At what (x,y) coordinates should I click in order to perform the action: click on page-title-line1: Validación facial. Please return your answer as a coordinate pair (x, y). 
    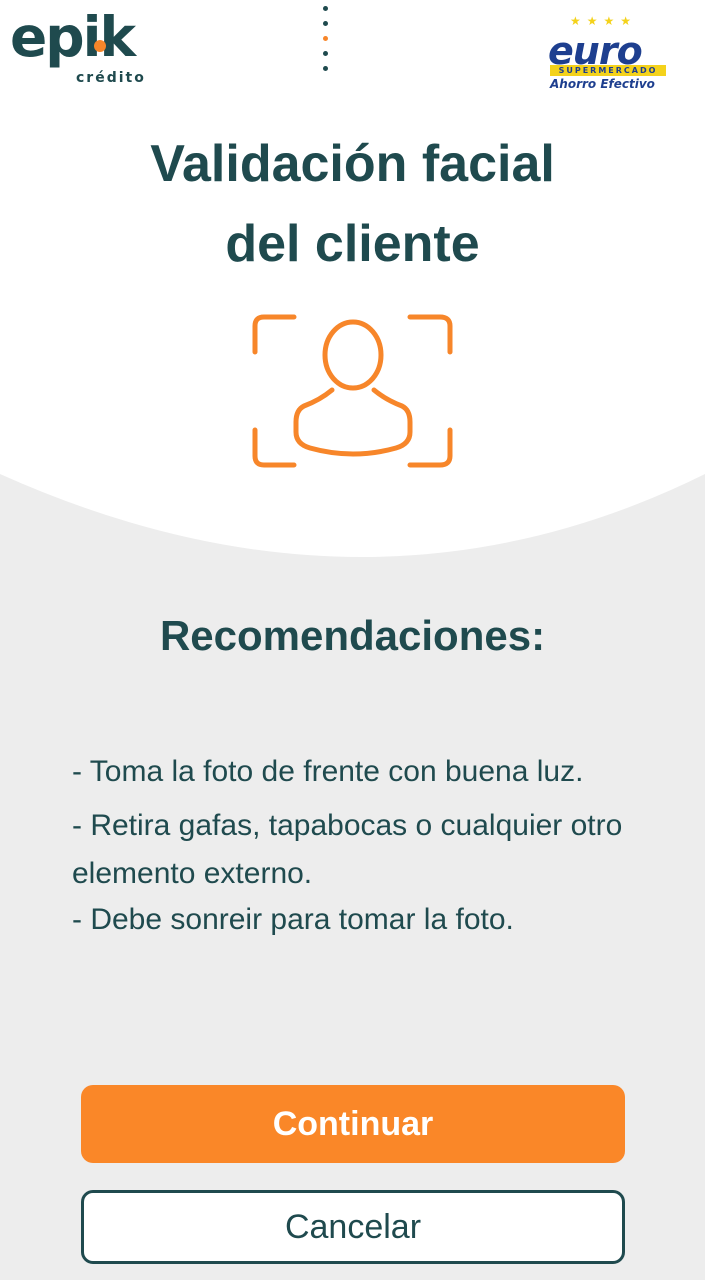
    Looking at the image, I should click on (352, 164).